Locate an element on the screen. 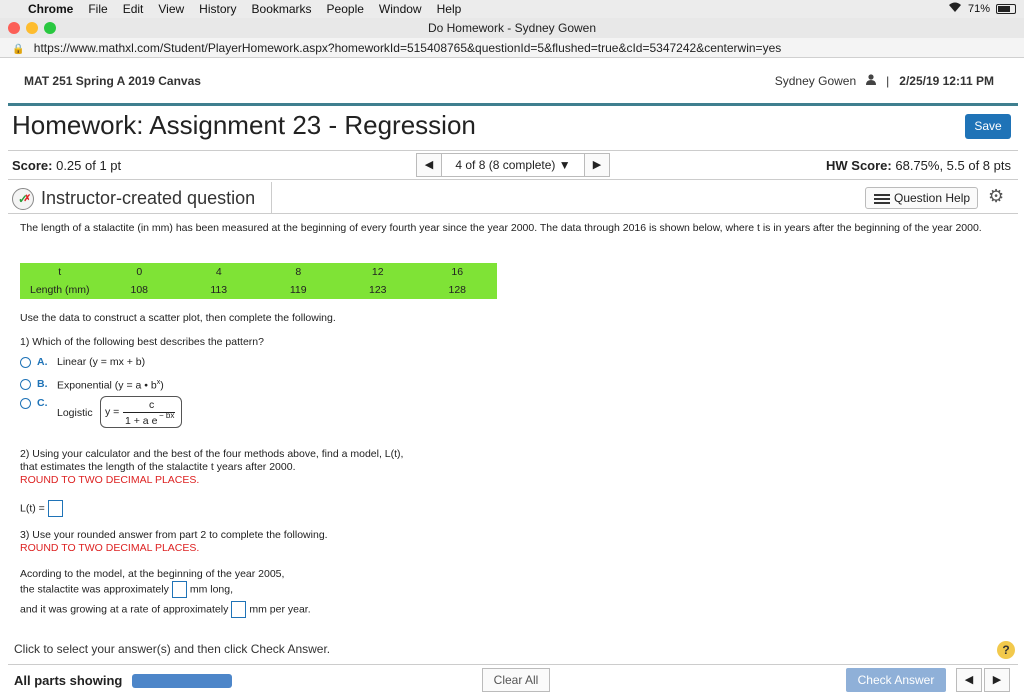 Image resolution: width=1024 pixels, height=693 pixels. option-a-text: Linear (y = mx + b) is located at coordinates (101, 362).